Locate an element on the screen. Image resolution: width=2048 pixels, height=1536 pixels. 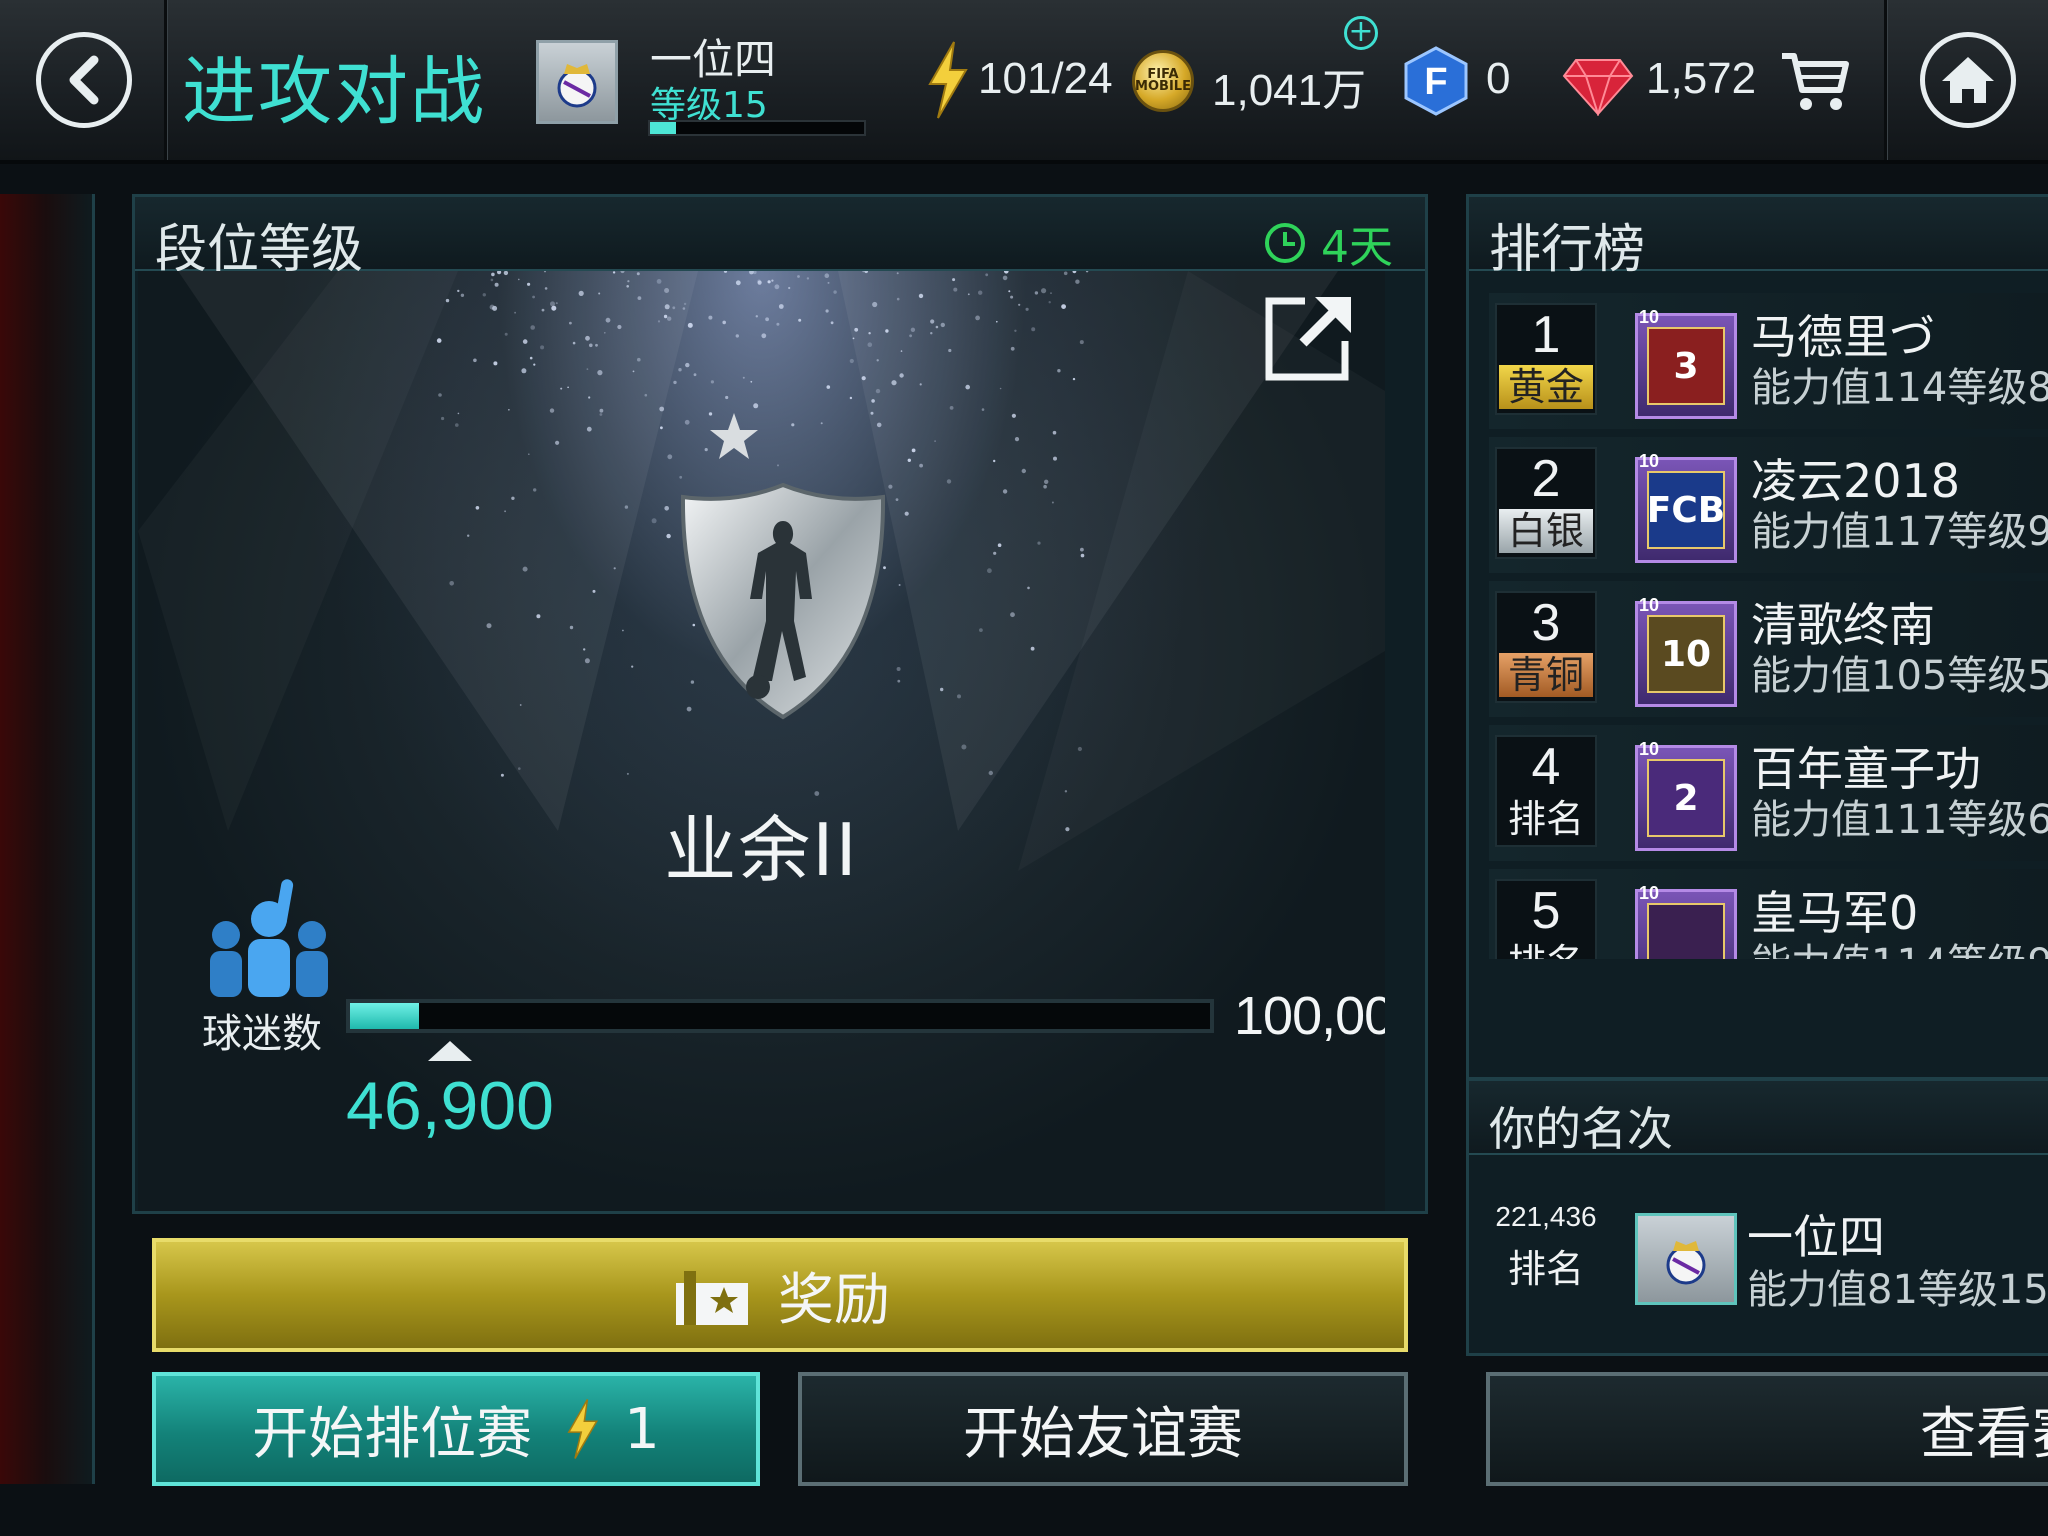
ranked-cost: 1 is located at coordinates (642, 1429).